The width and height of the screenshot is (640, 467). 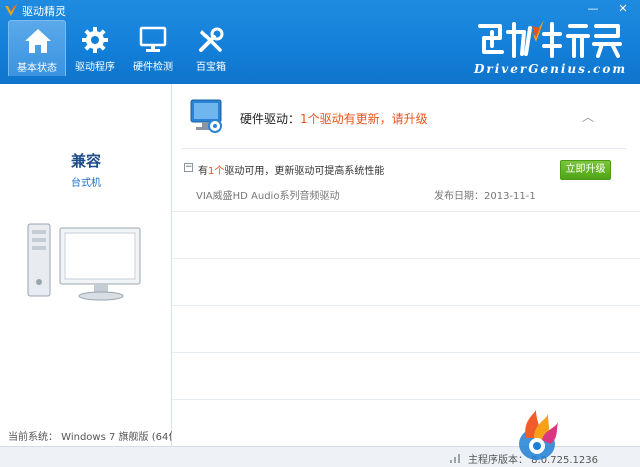 I want to click on group-collapse-toggle: −, so click(x=188, y=167).